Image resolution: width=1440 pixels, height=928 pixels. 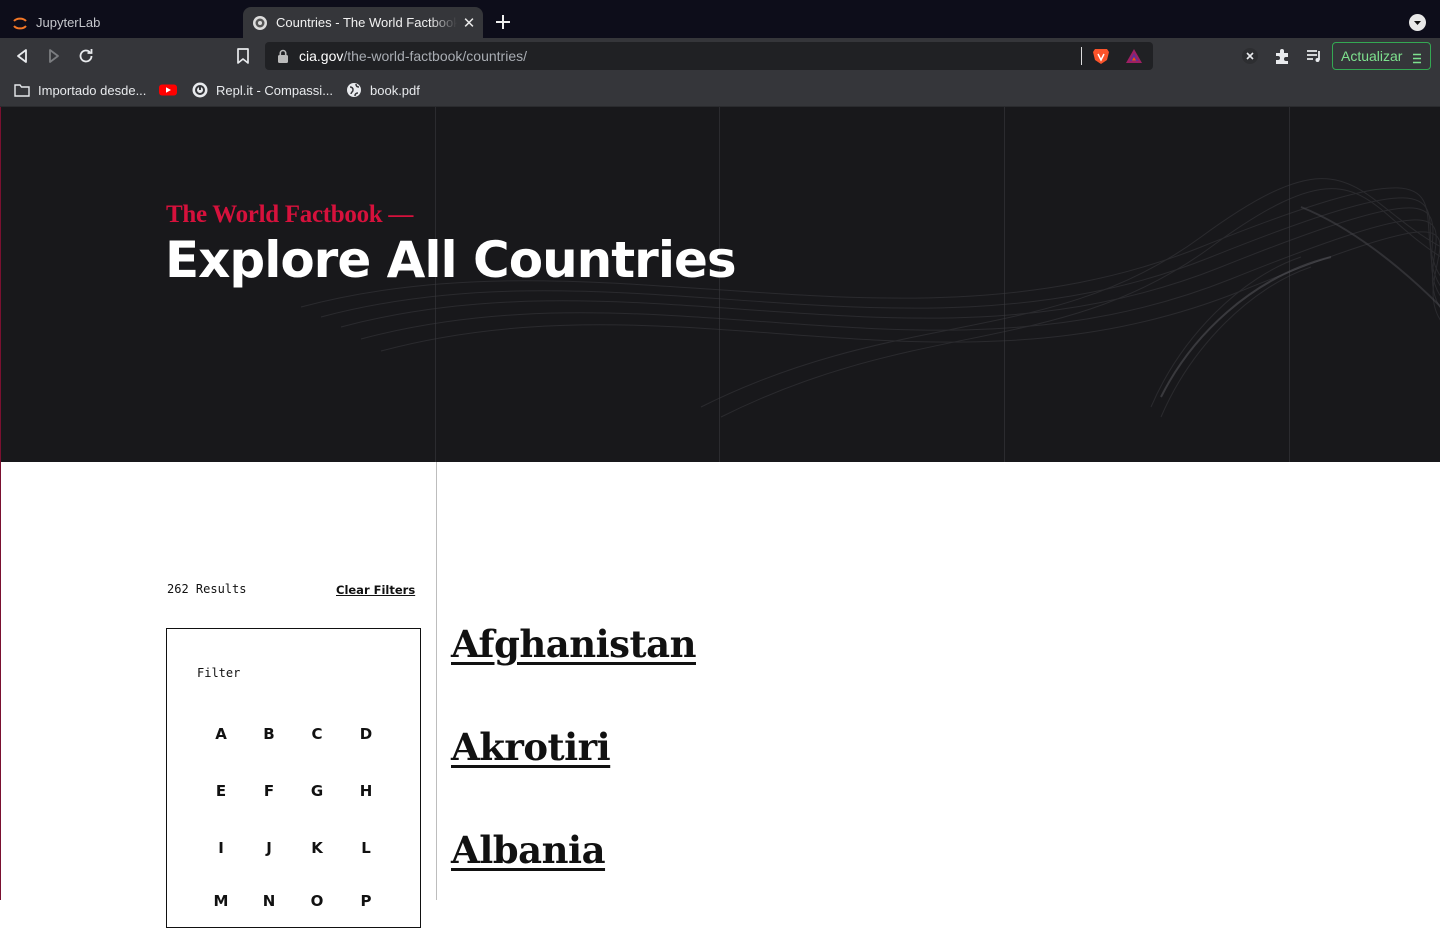 What do you see at coordinates (451, 260) in the screenshot?
I see `page-title: Explore All Countries` at bounding box center [451, 260].